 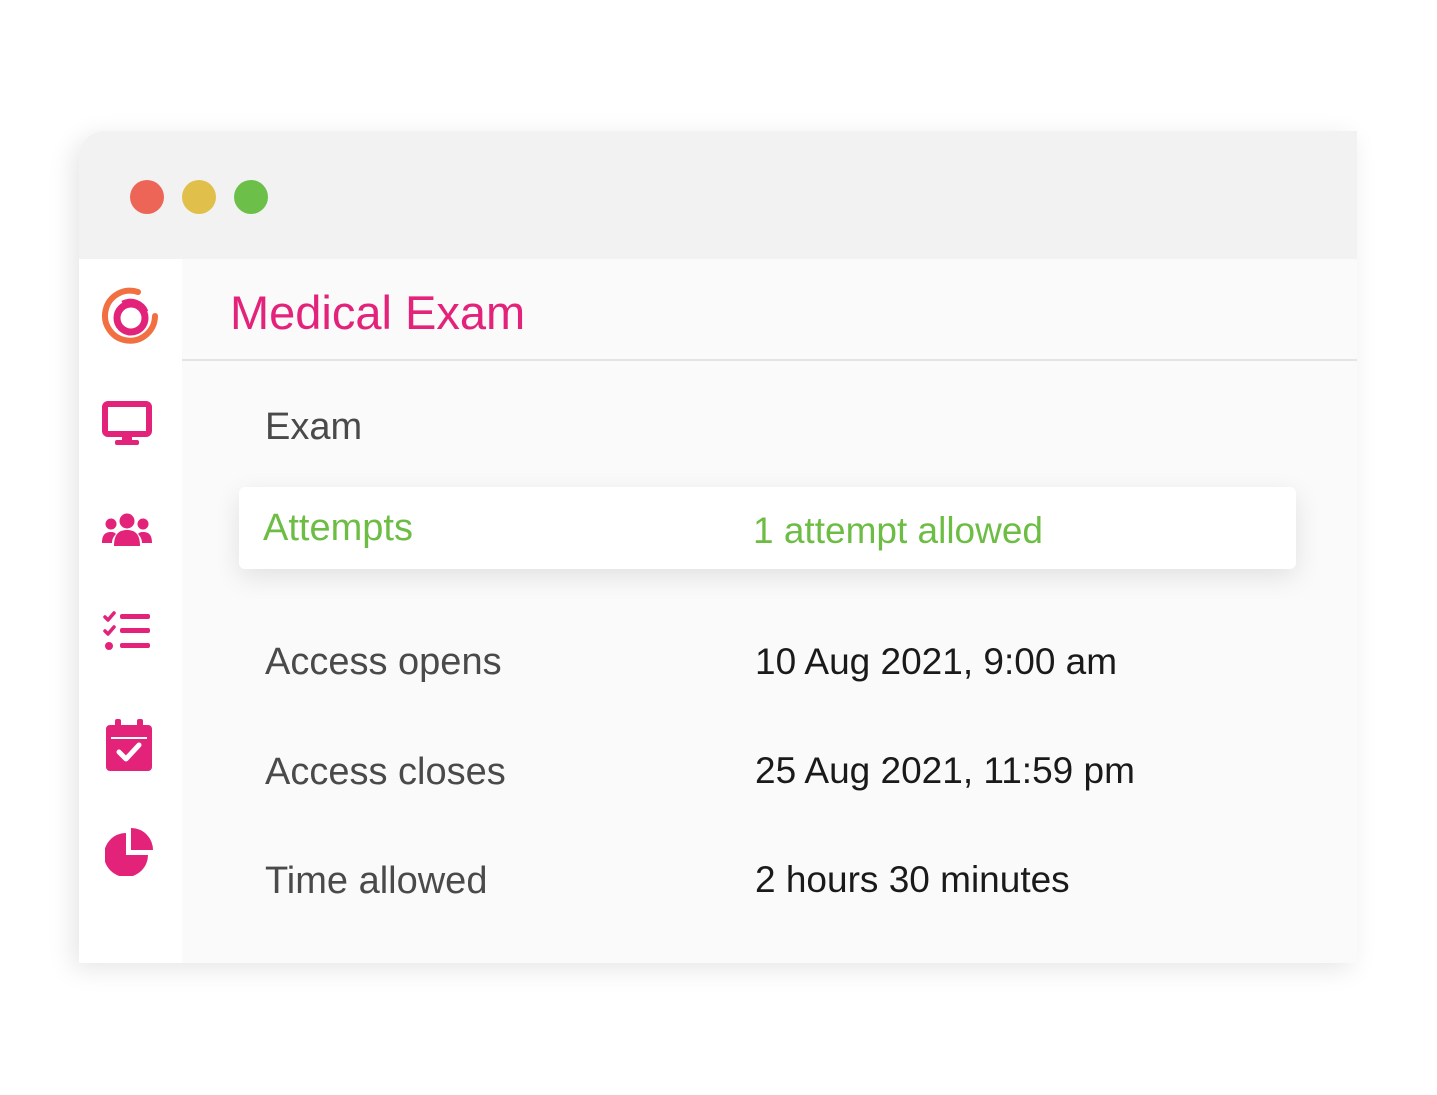 What do you see at coordinates (127, 530) in the screenshot?
I see `users-icon` at bounding box center [127, 530].